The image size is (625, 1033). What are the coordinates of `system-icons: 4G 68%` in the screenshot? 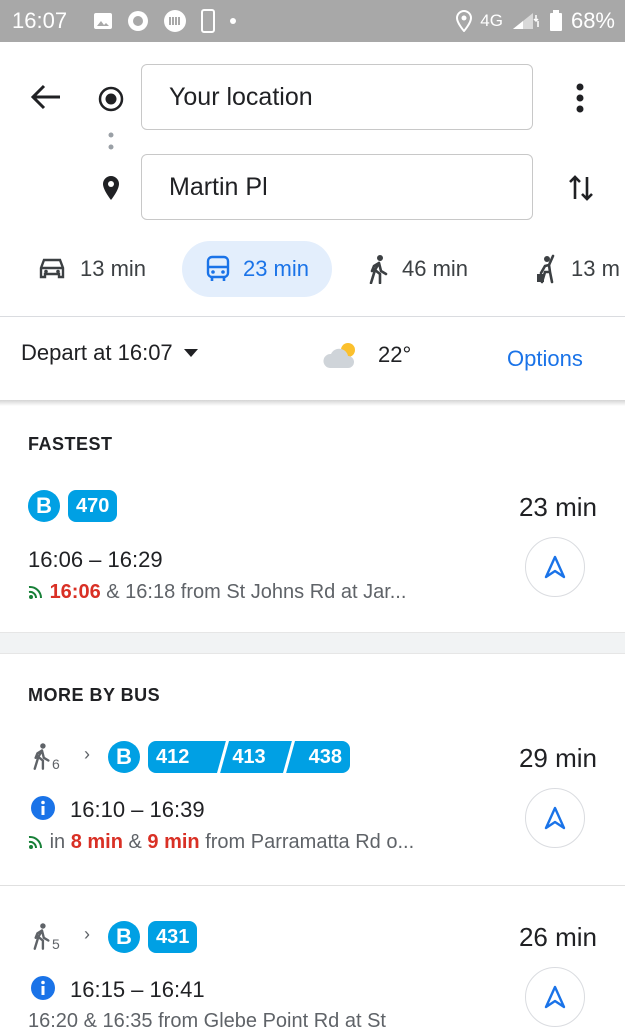 It's located at (535, 21).